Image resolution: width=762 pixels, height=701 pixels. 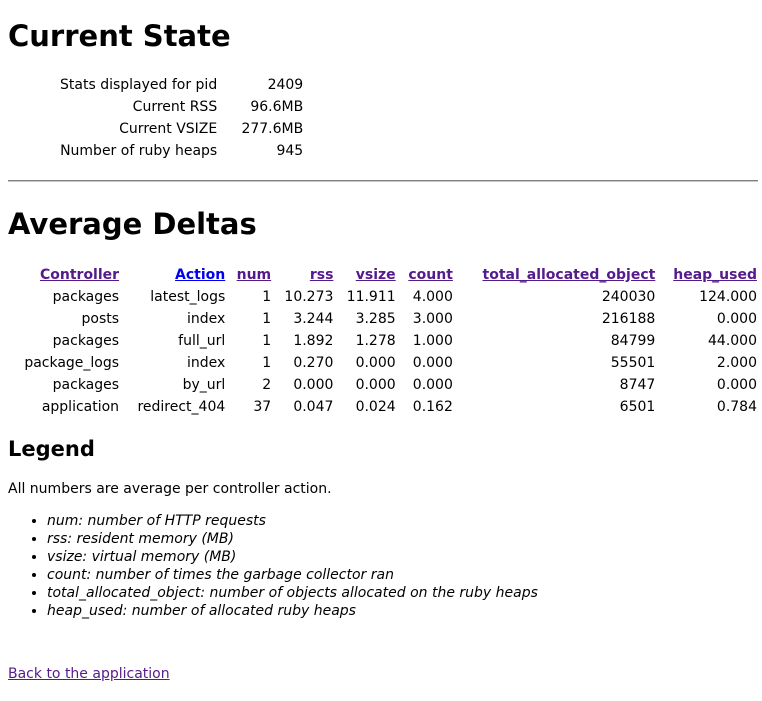 I want to click on table-row: packages by_url 2 0.000 0.000 0.000 8747 0.000, so click(x=384, y=385).